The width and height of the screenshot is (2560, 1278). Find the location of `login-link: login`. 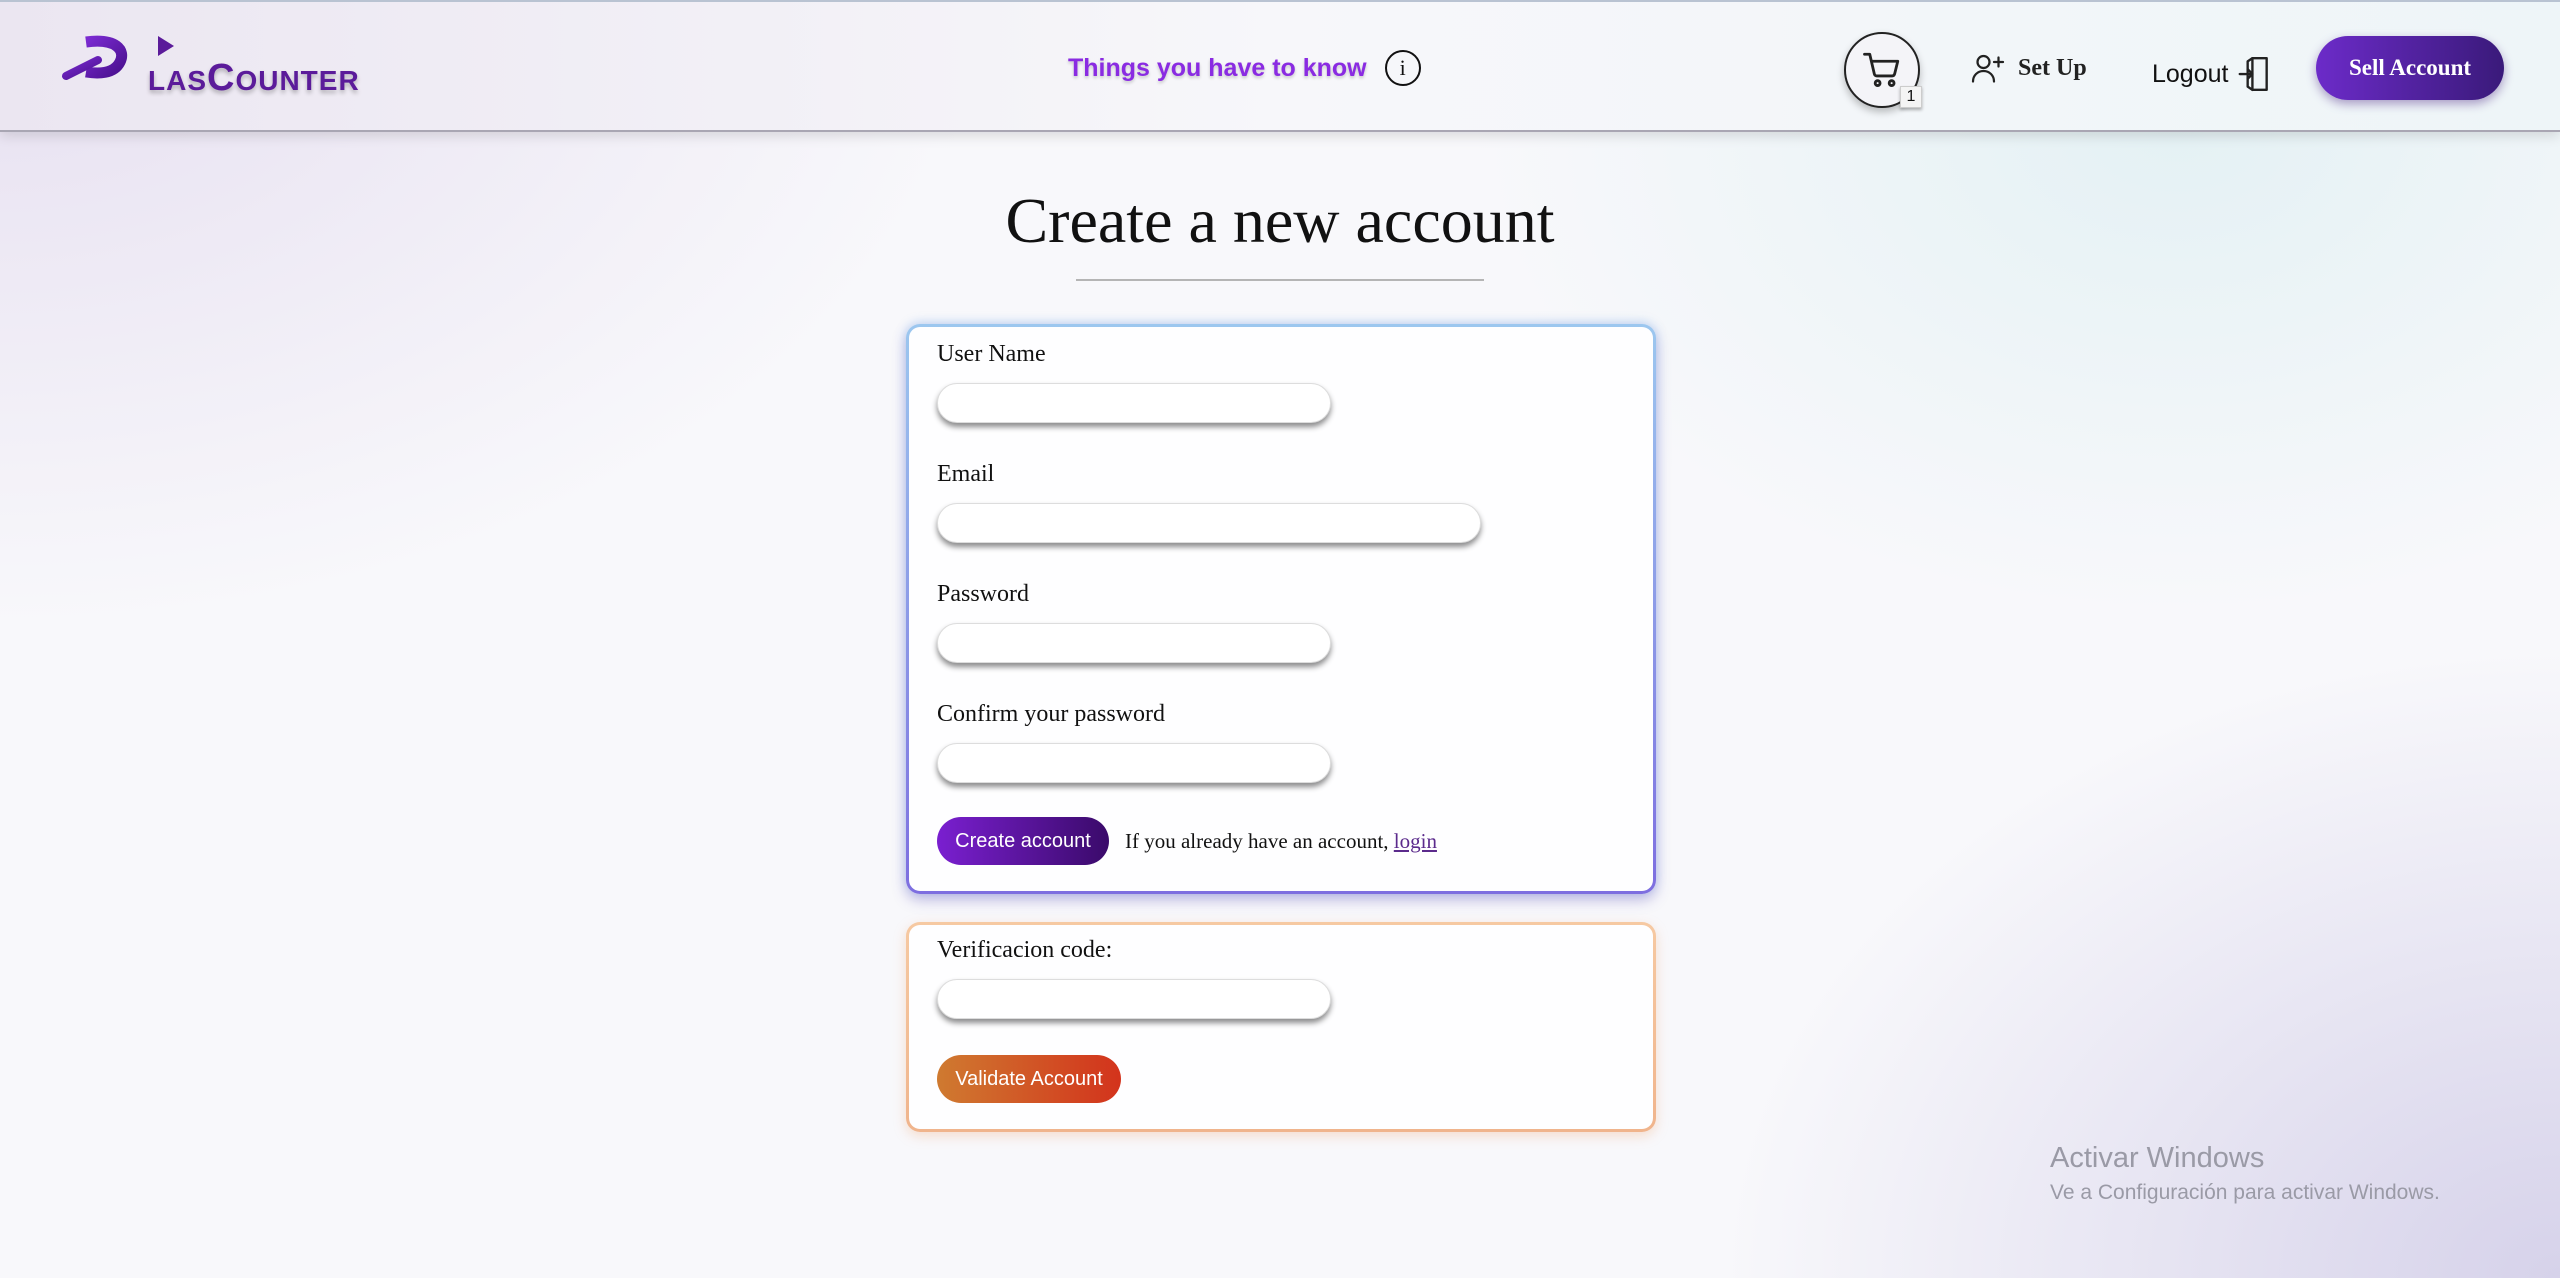

login-link: login is located at coordinates (1415, 841).